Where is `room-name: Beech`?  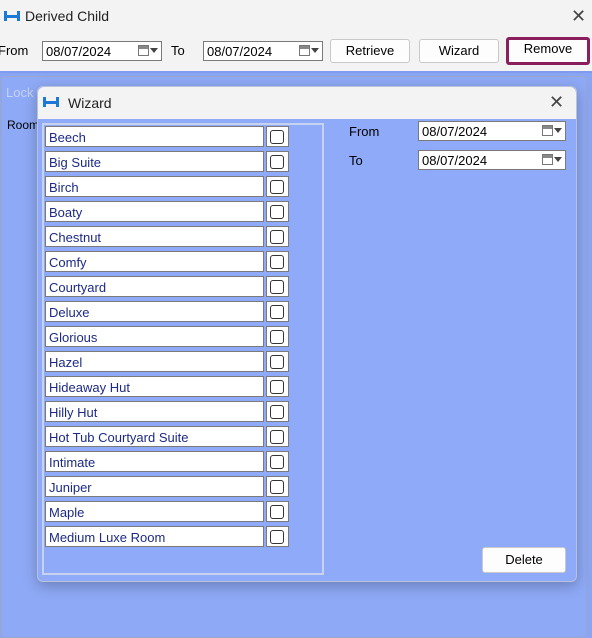
room-name: Beech is located at coordinates (154, 136).